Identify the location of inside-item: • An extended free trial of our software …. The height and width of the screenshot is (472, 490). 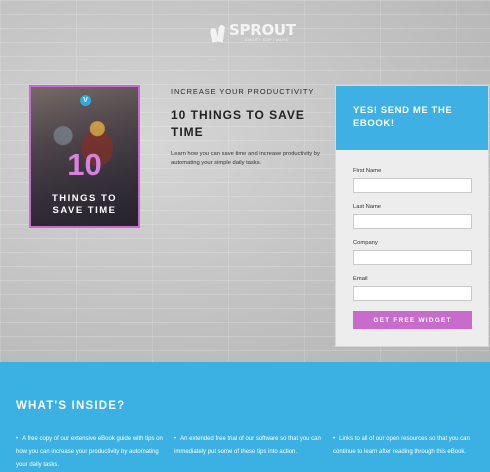
(247, 445).